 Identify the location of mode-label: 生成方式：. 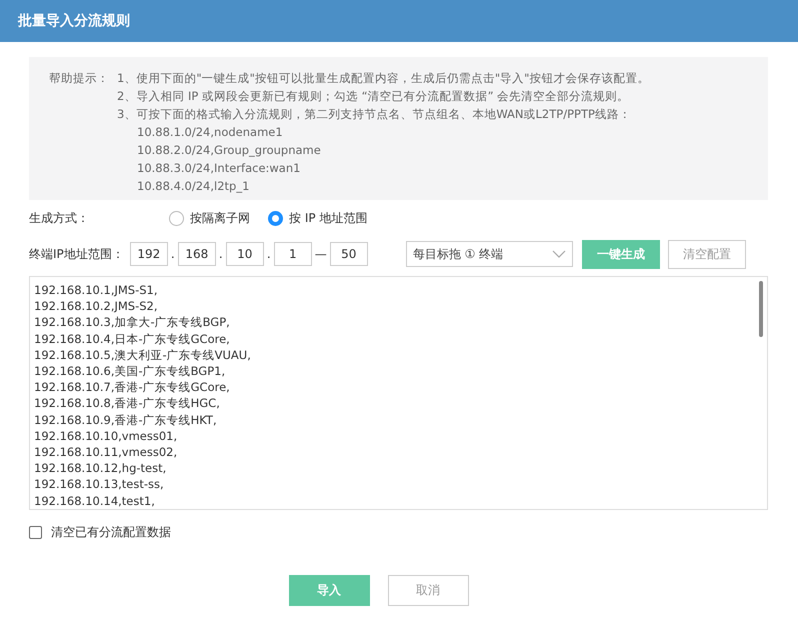
(59, 218).